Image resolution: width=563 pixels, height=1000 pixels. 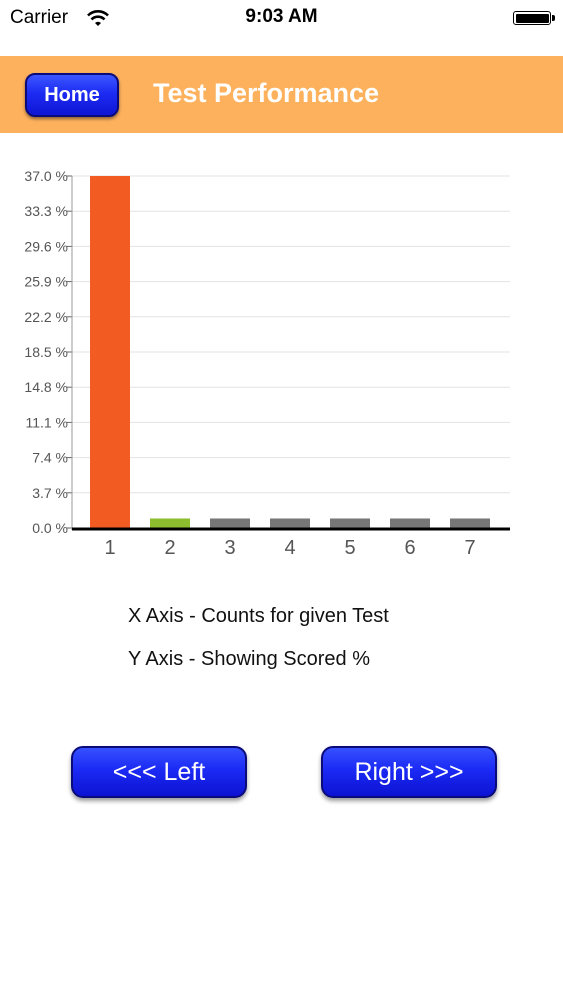 What do you see at coordinates (50, 458) in the screenshot?
I see `y-tick-label: 7.4 %` at bounding box center [50, 458].